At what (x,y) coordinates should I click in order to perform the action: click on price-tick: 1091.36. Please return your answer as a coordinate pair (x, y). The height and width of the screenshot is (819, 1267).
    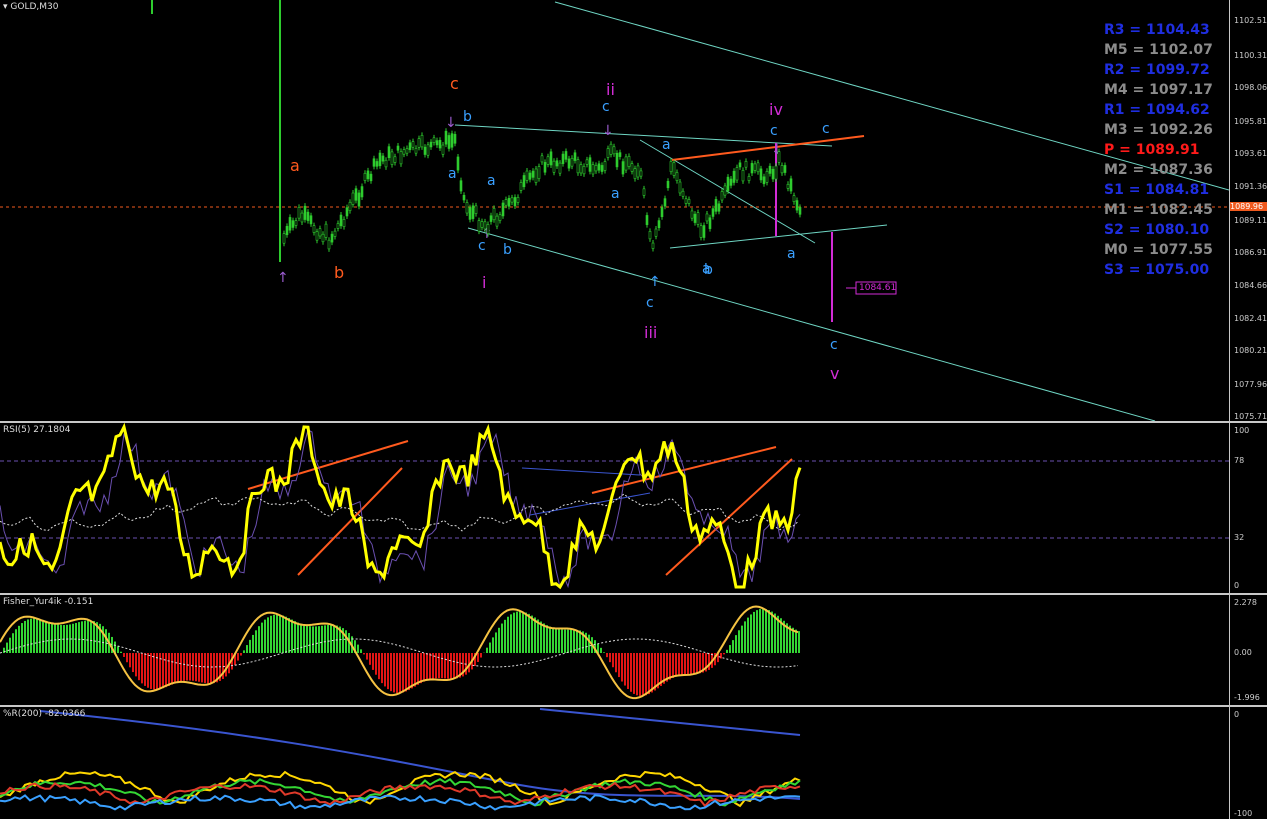
    Looking at the image, I should click on (1250, 186).